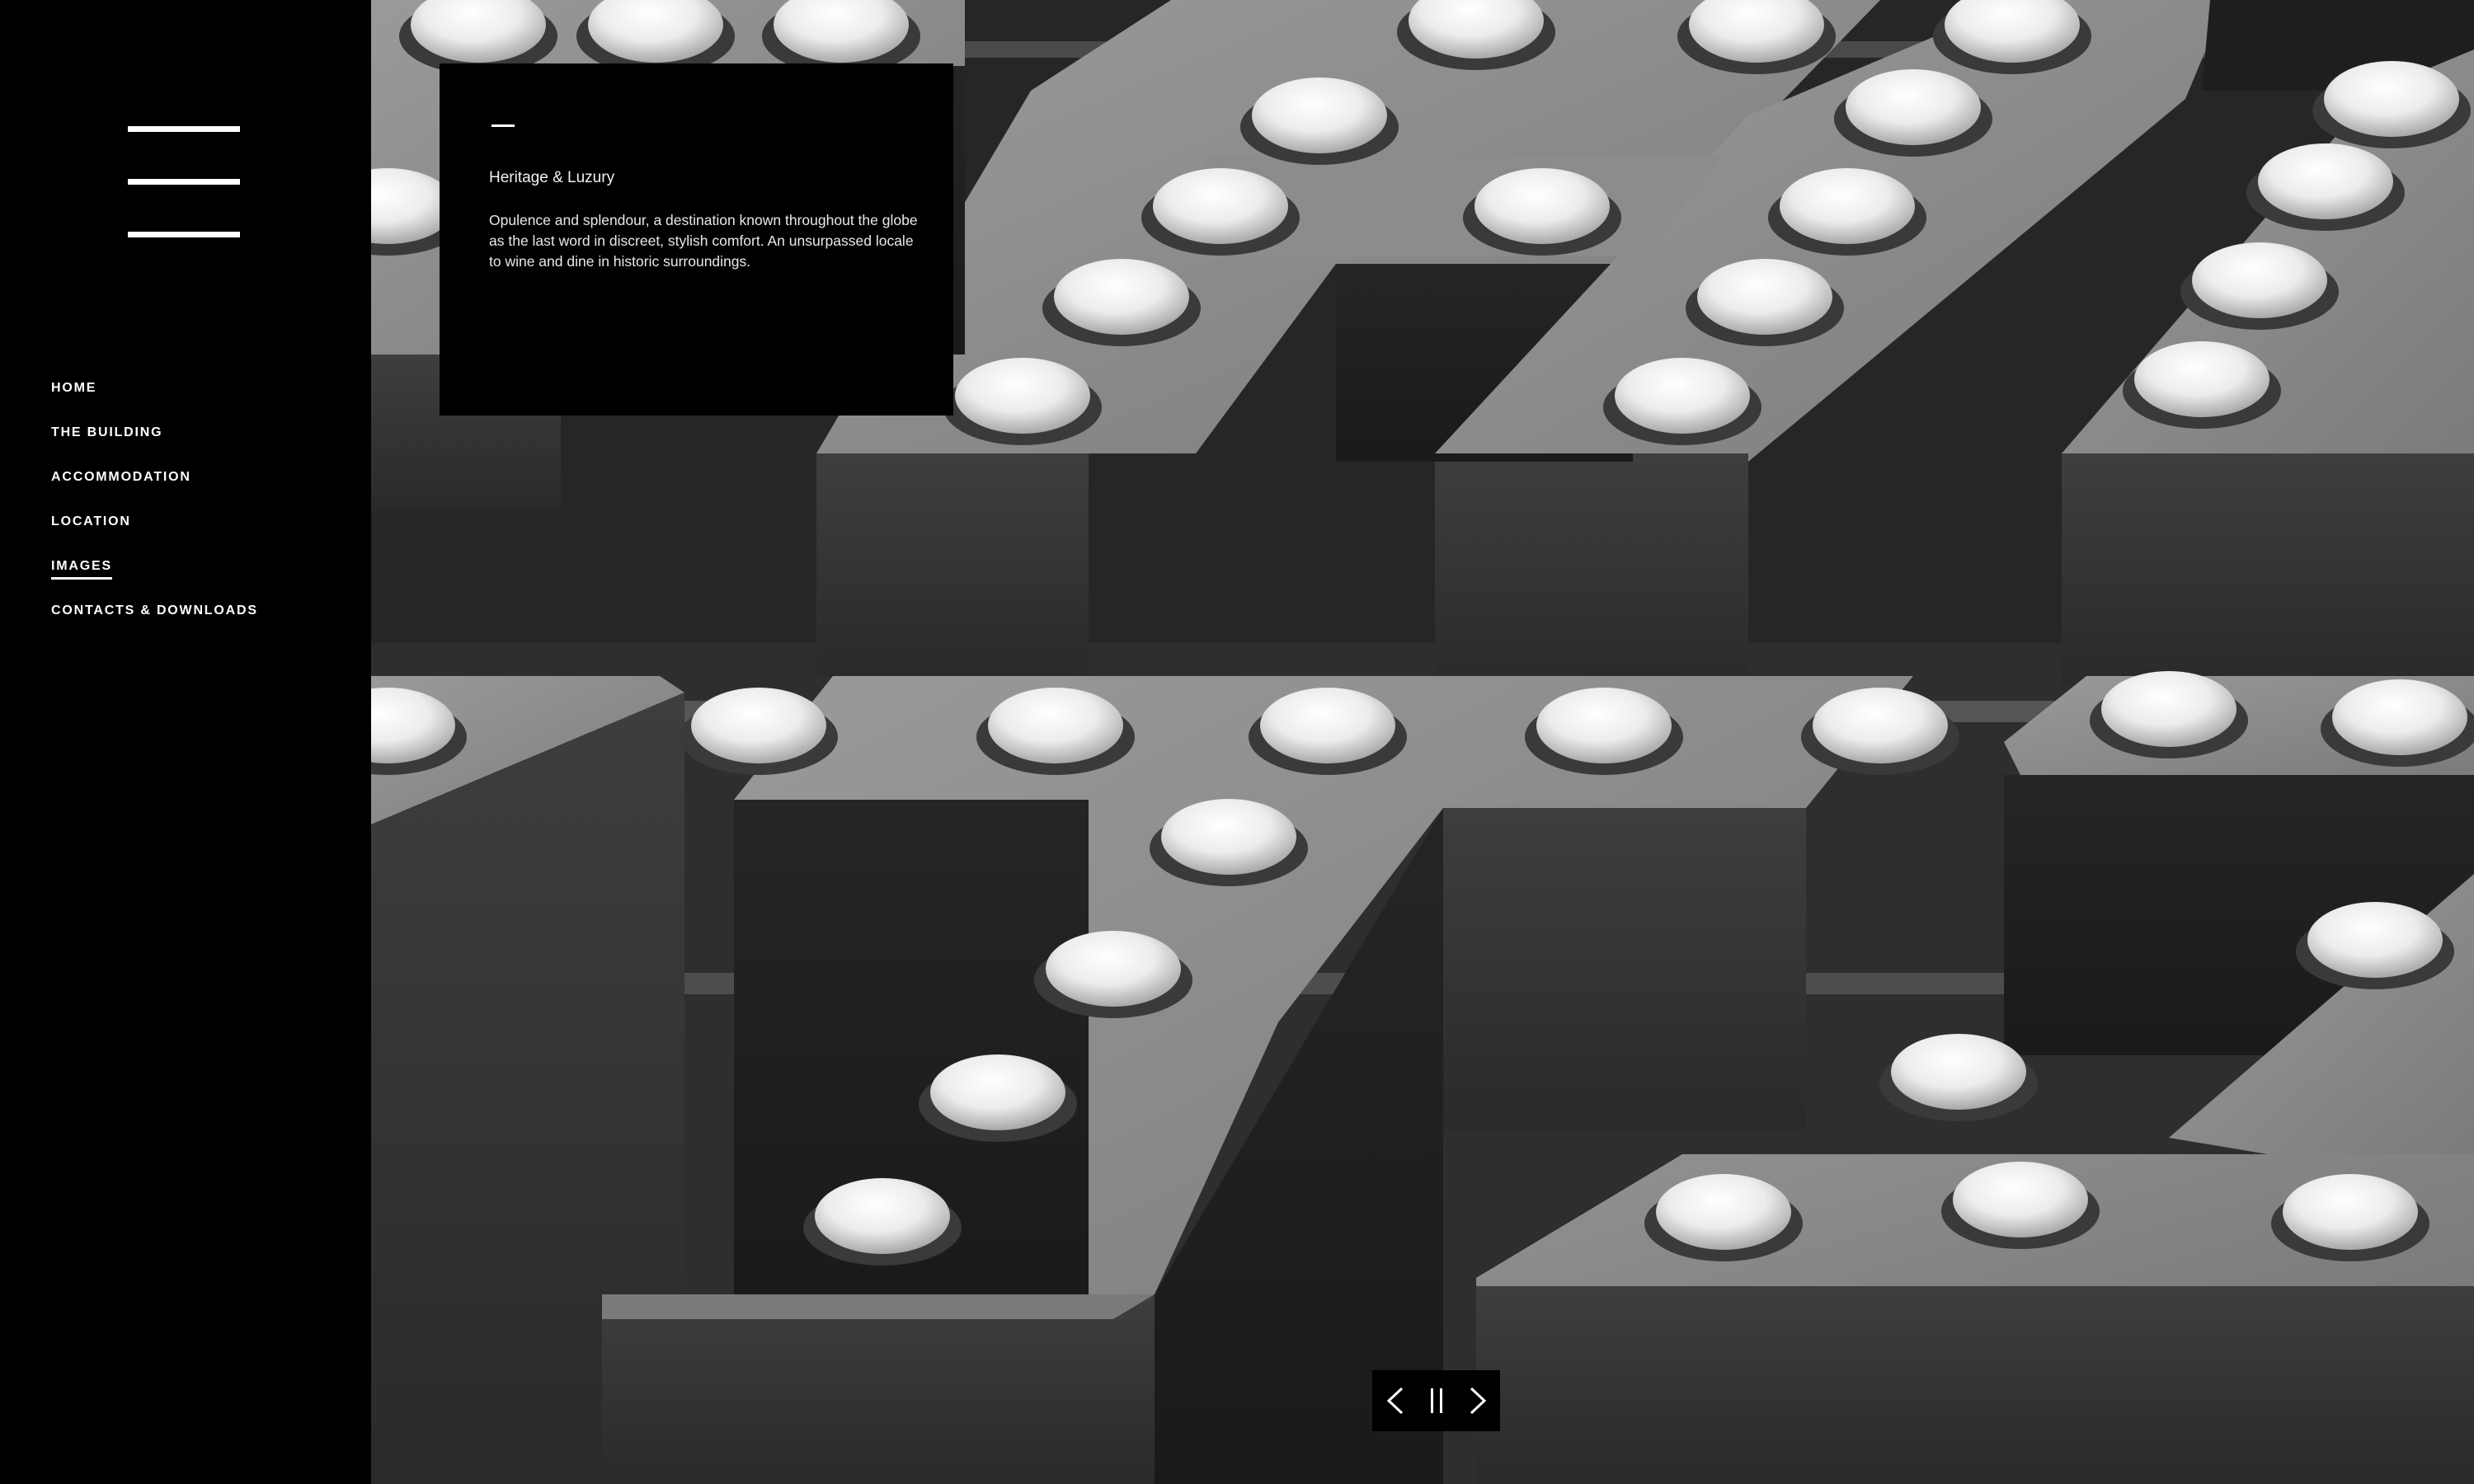 This screenshot has height=1484, width=2474. I want to click on slideshow-controls, so click(1436, 1400).